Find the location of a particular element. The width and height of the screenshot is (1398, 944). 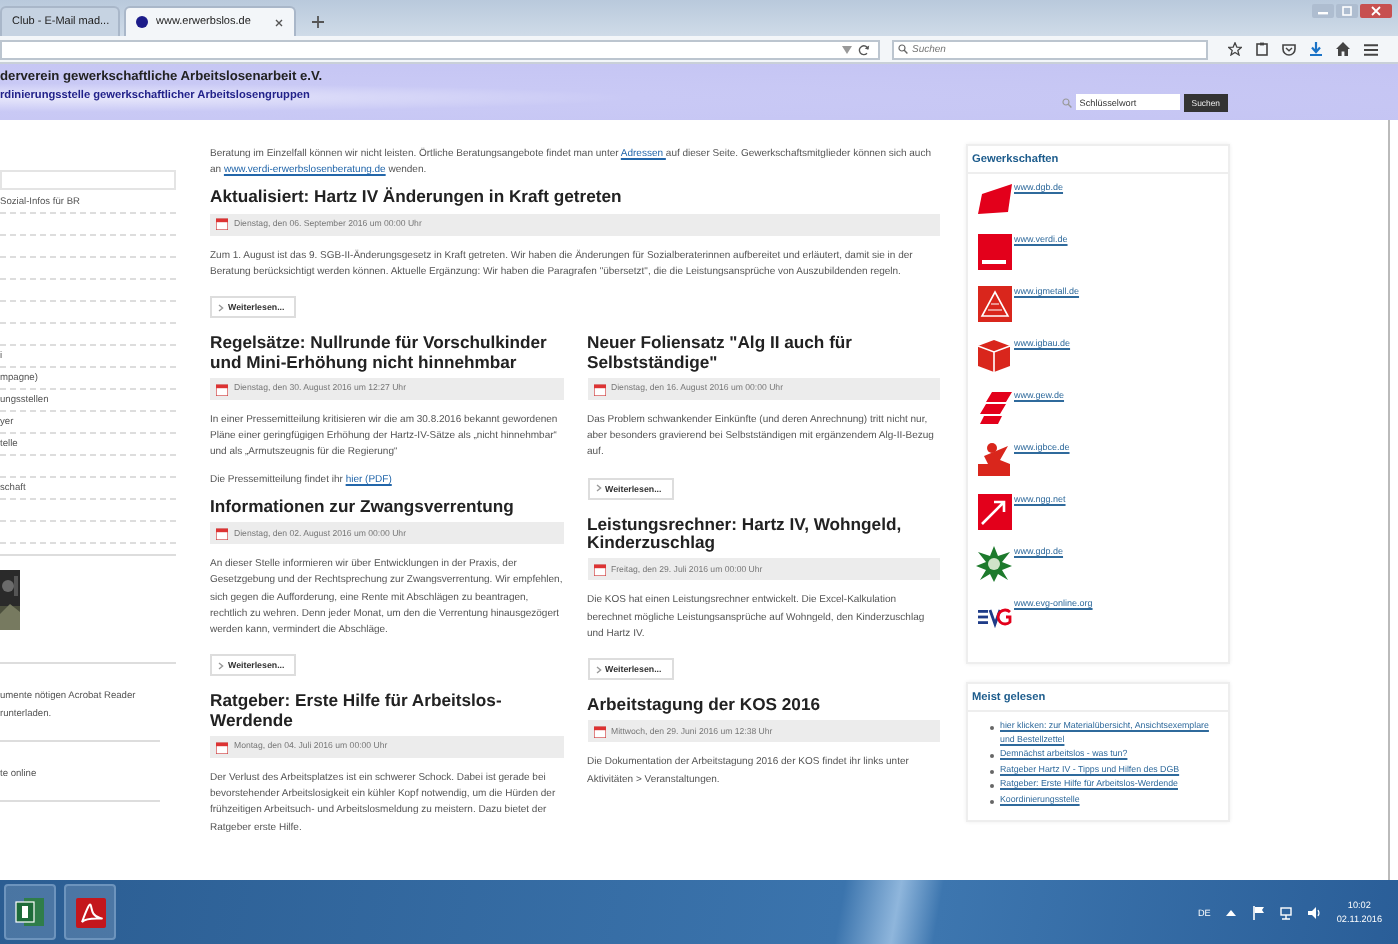

figure-logo-icon is located at coordinates (994, 460).